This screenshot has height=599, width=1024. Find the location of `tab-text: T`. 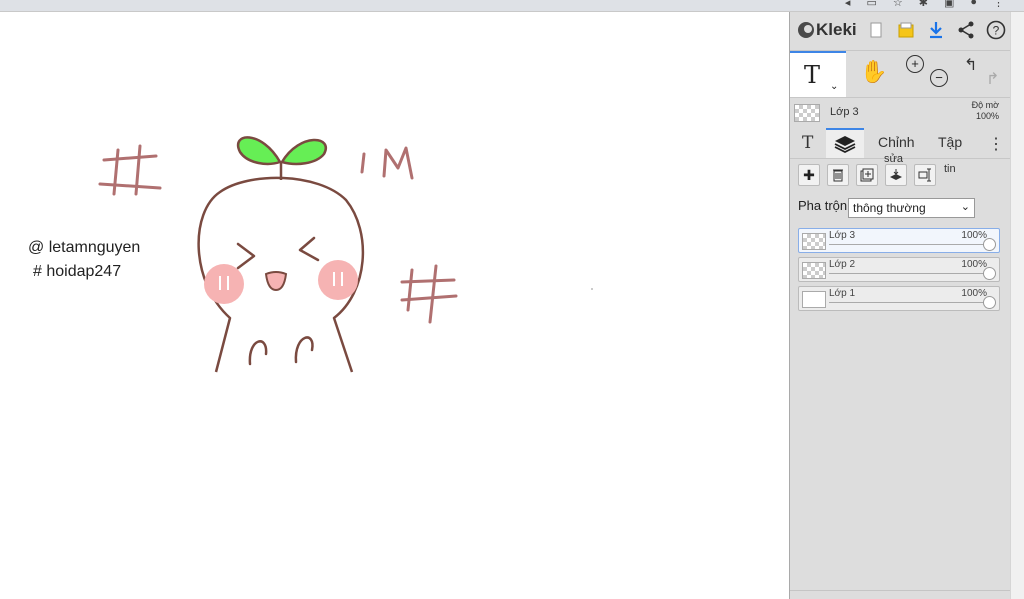

tab-text: T is located at coordinates (807, 143).